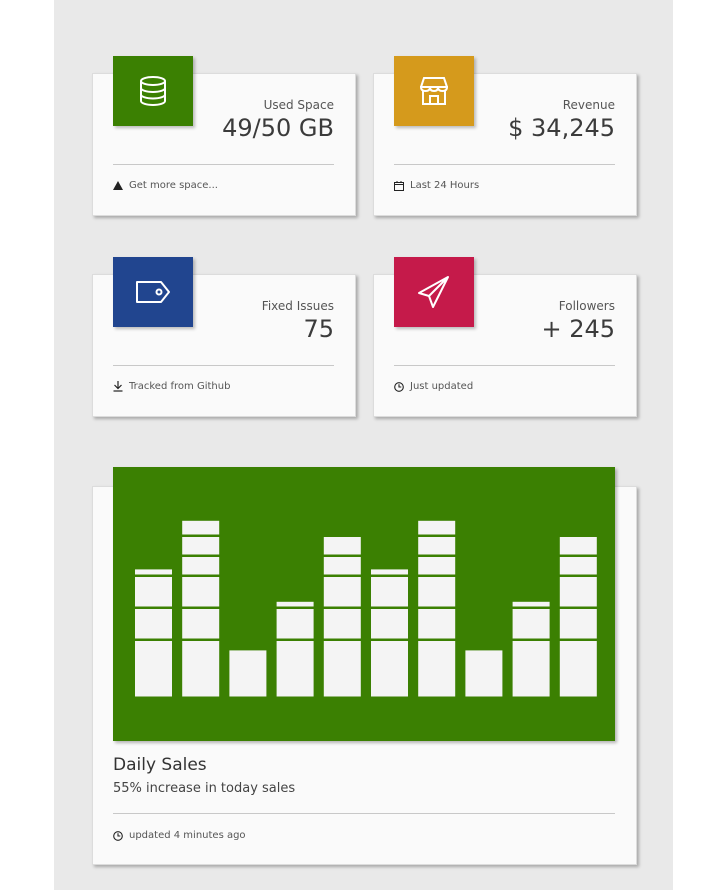  Describe the element at coordinates (445, 185) in the screenshot. I see `card-footer-text: Last 24 Hours` at that location.